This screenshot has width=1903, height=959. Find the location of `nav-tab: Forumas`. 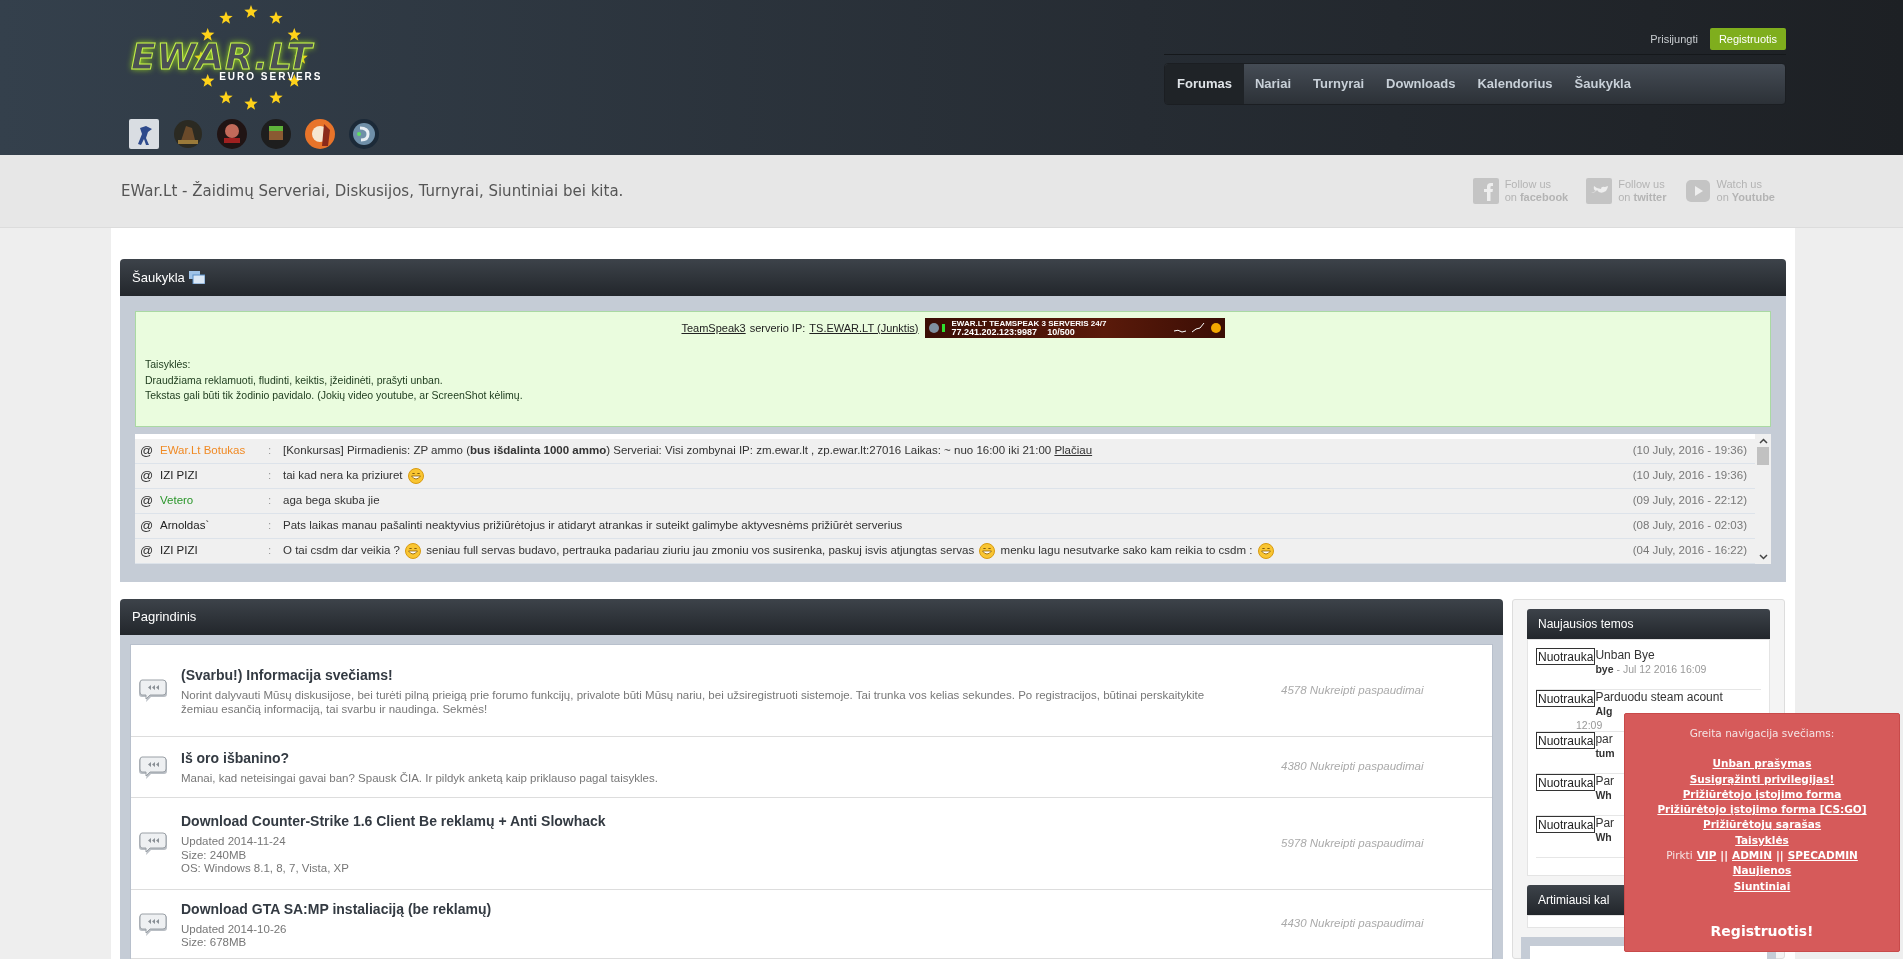

nav-tab: Forumas is located at coordinates (1204, 84).